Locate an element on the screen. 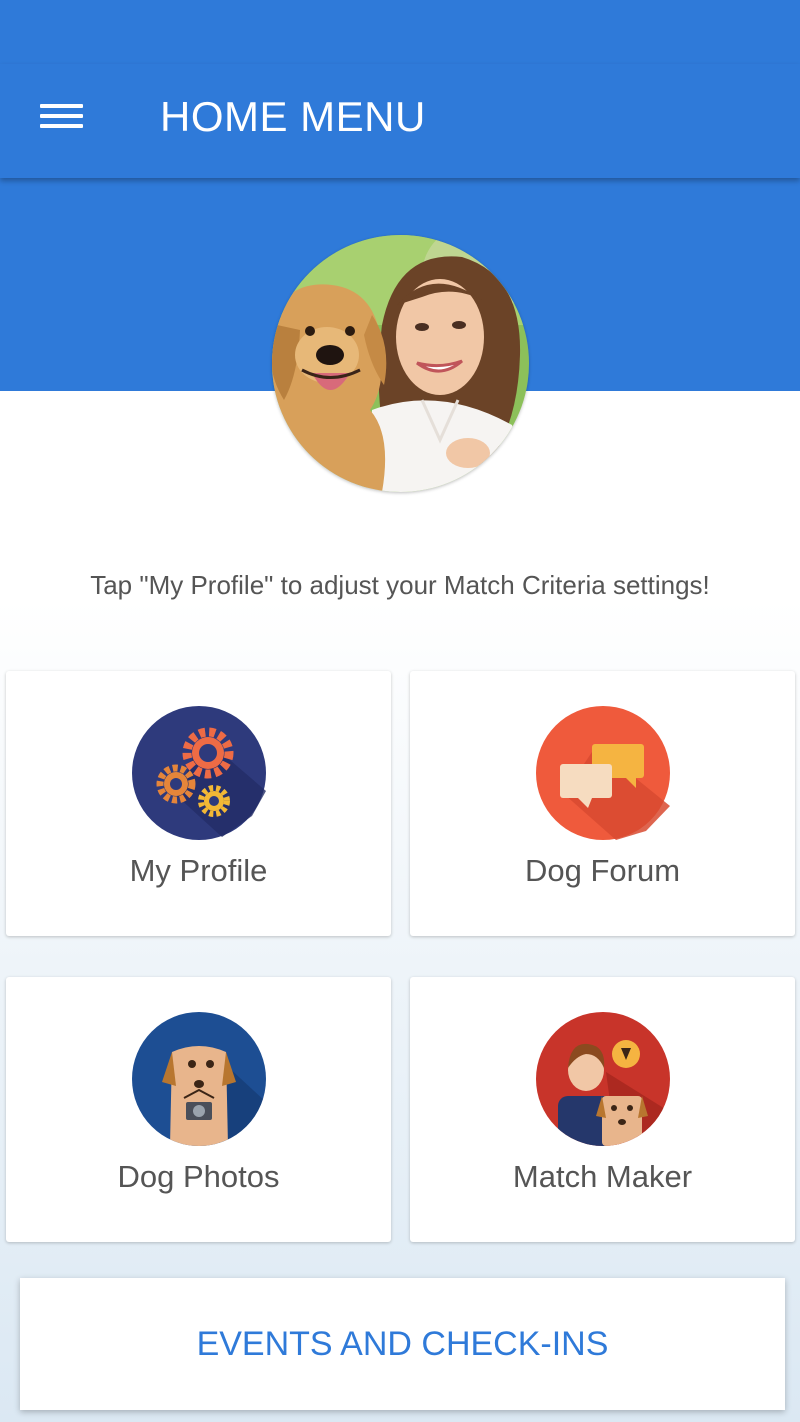  my-profile-card: My Profile is located at coordinates (198, 803).